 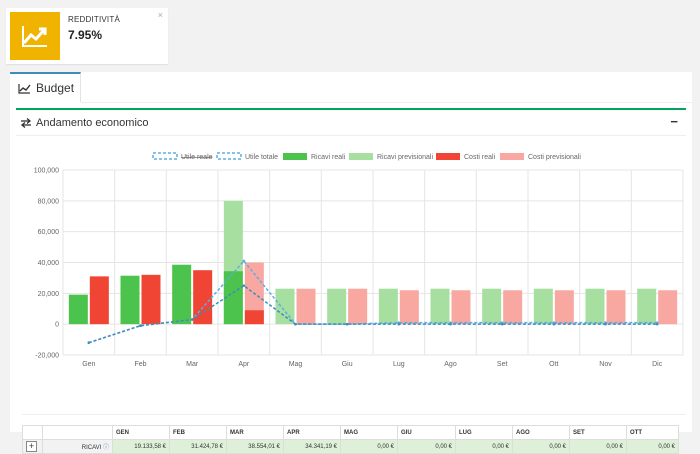 I want to click on table-header-cell: GIU, so click(x=426, y=432).